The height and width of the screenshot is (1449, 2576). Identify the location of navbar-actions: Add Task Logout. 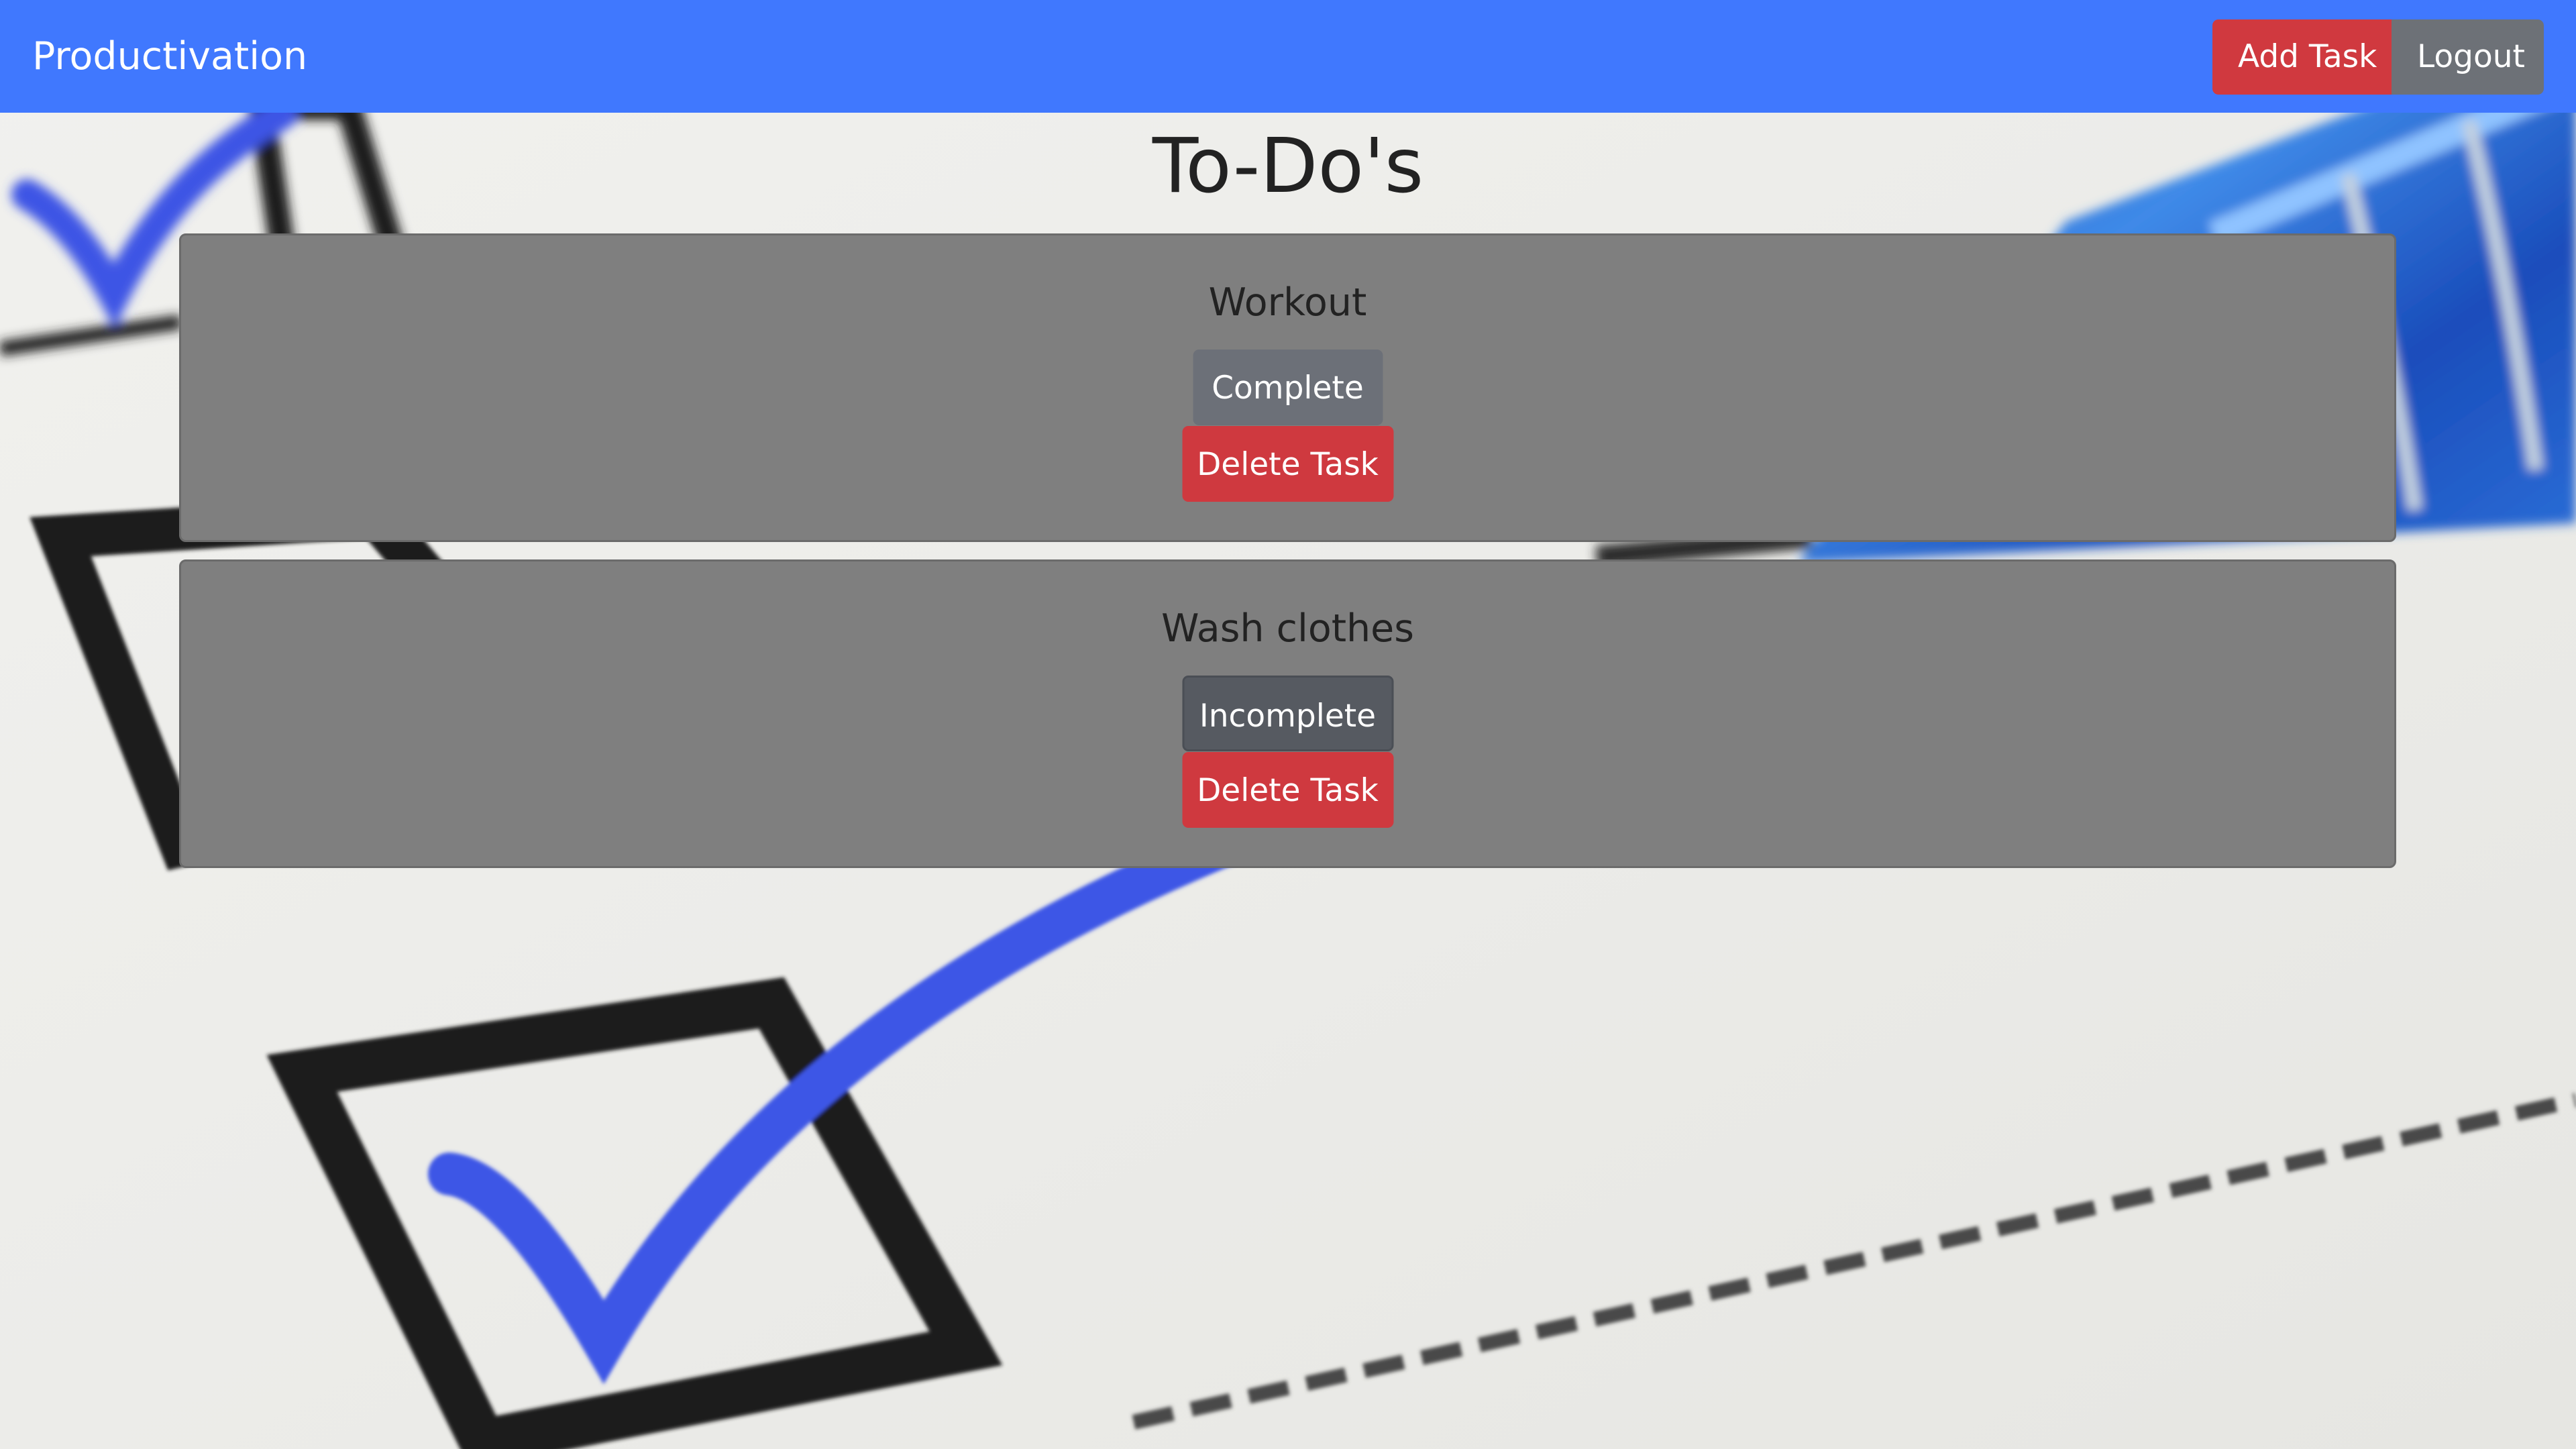
(2378, 57).